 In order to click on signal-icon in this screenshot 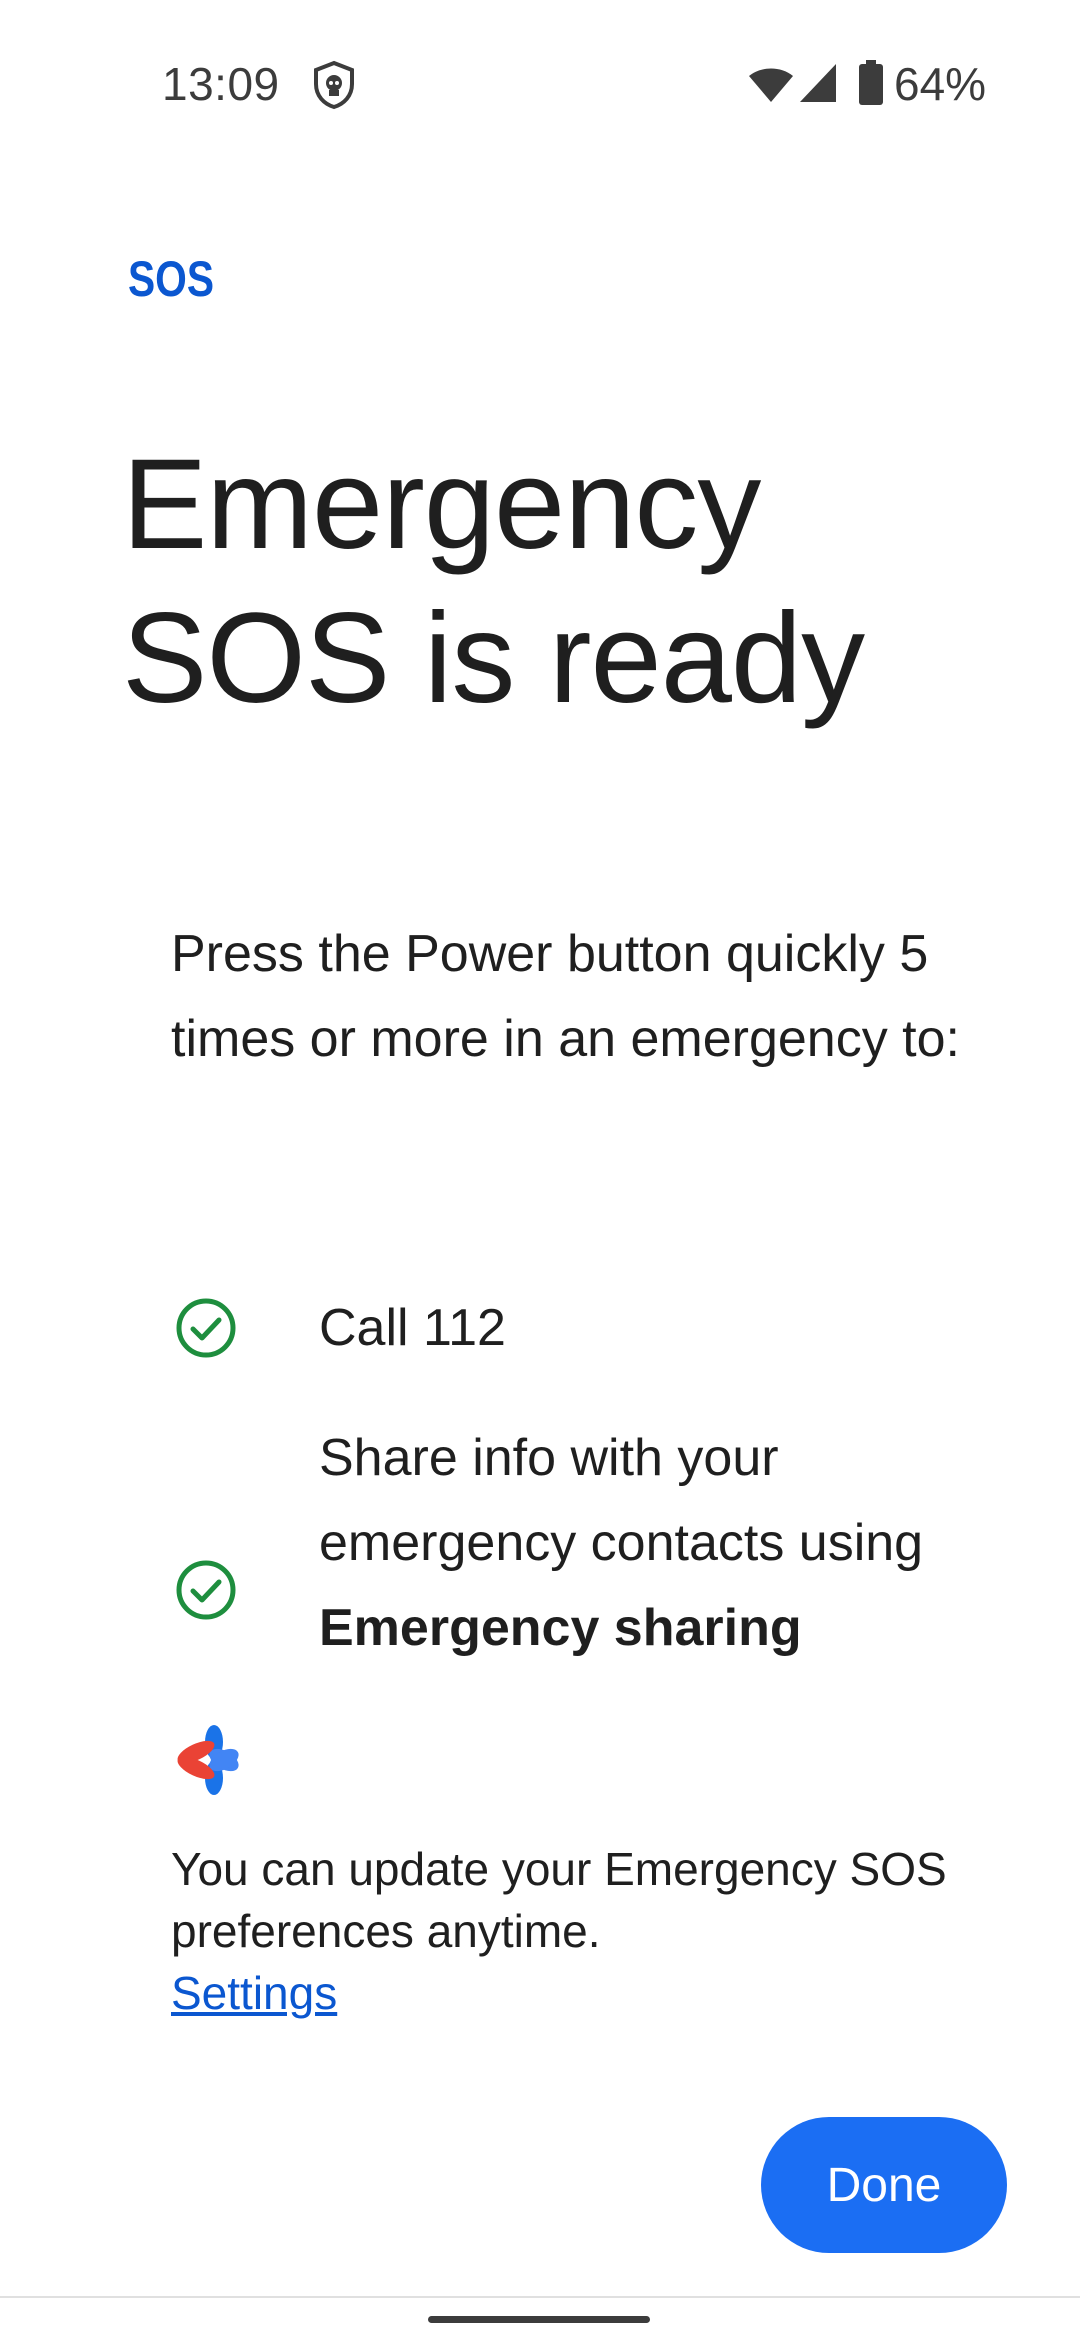, I will do `click(818, 83)`.